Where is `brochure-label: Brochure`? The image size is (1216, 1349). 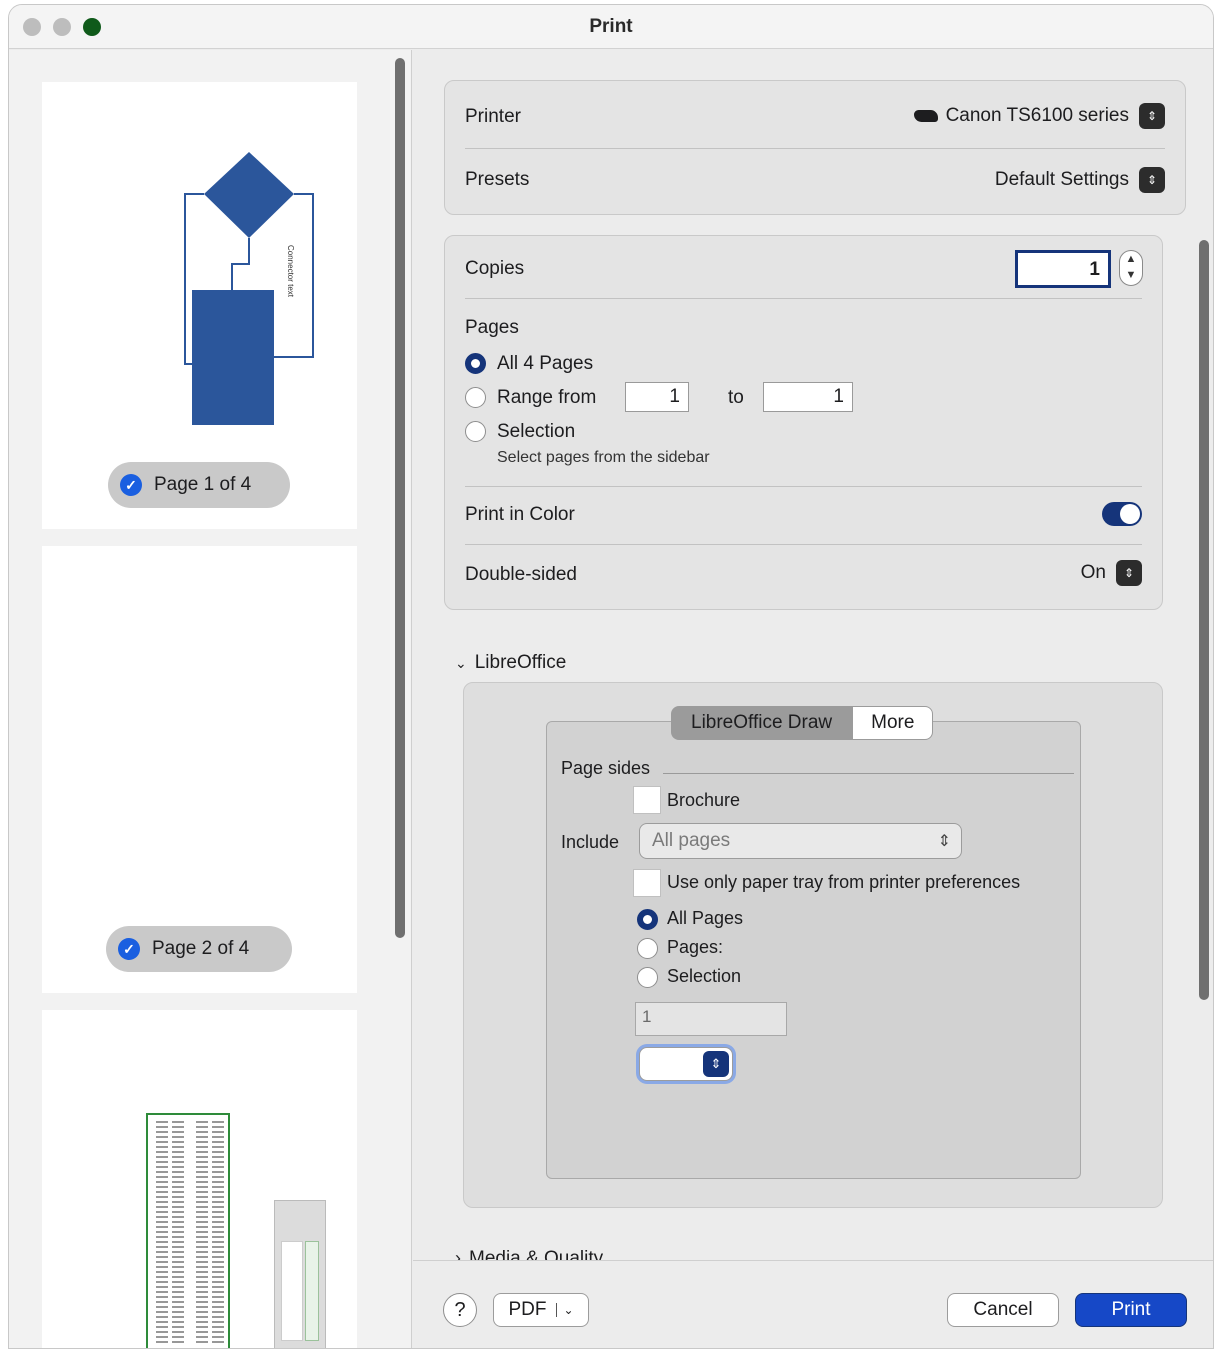
brochure-label: Brochure is located at coordinates (704, 800).